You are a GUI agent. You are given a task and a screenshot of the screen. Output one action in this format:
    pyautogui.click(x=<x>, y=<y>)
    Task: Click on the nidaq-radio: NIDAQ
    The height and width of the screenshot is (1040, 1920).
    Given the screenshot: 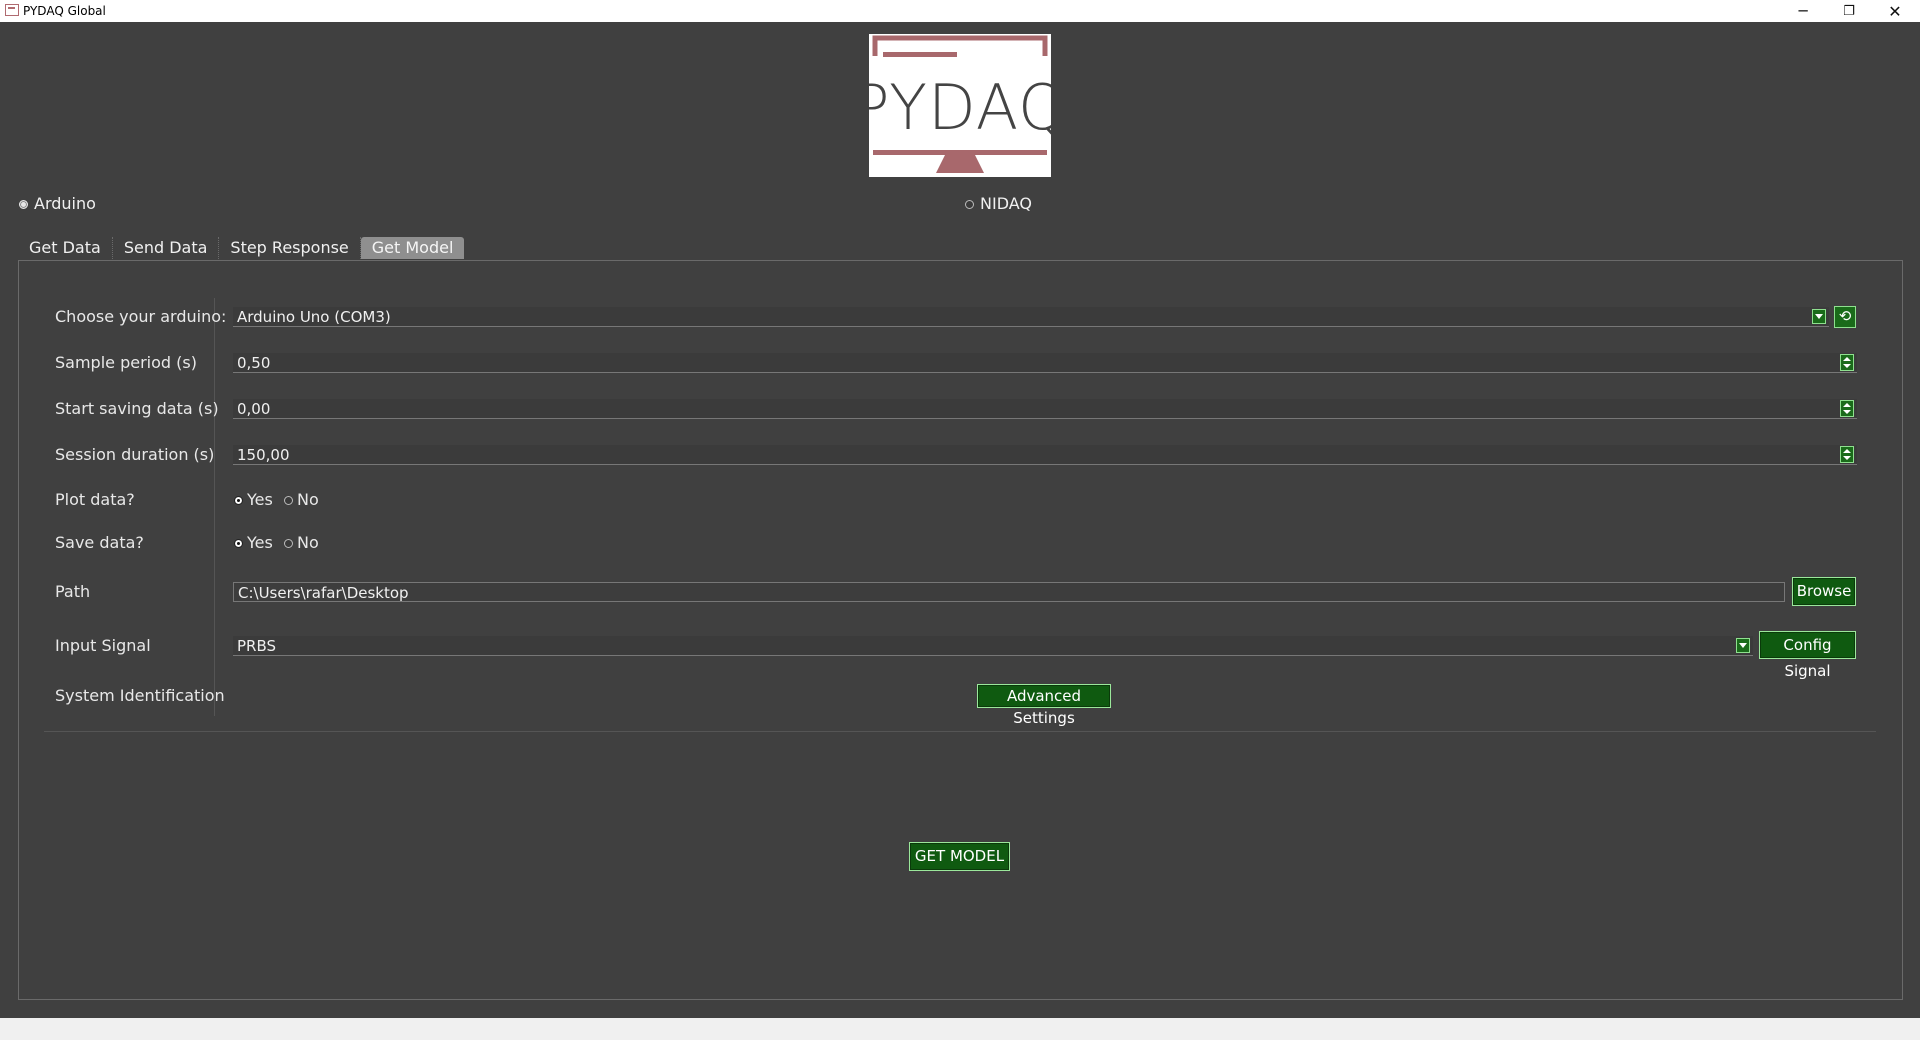 What is the action you would take?
    pyautogui.click(x=998, y=204)
    